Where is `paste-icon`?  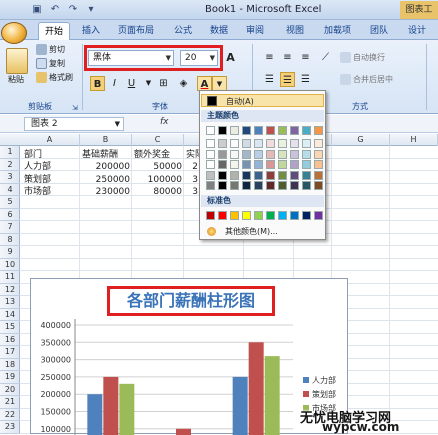
paste-icon is located at coordinates (17, 61).